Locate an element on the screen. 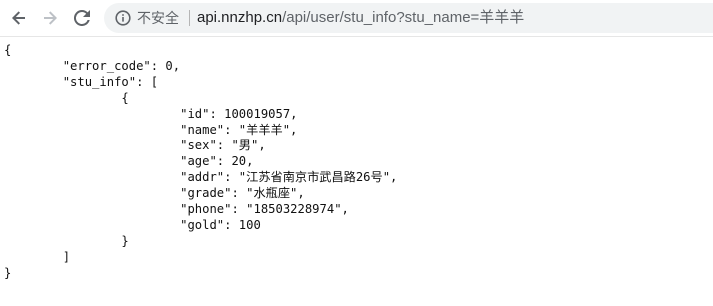 The image size is (713, 306). reload-icon is located at coordinates (82, 18).